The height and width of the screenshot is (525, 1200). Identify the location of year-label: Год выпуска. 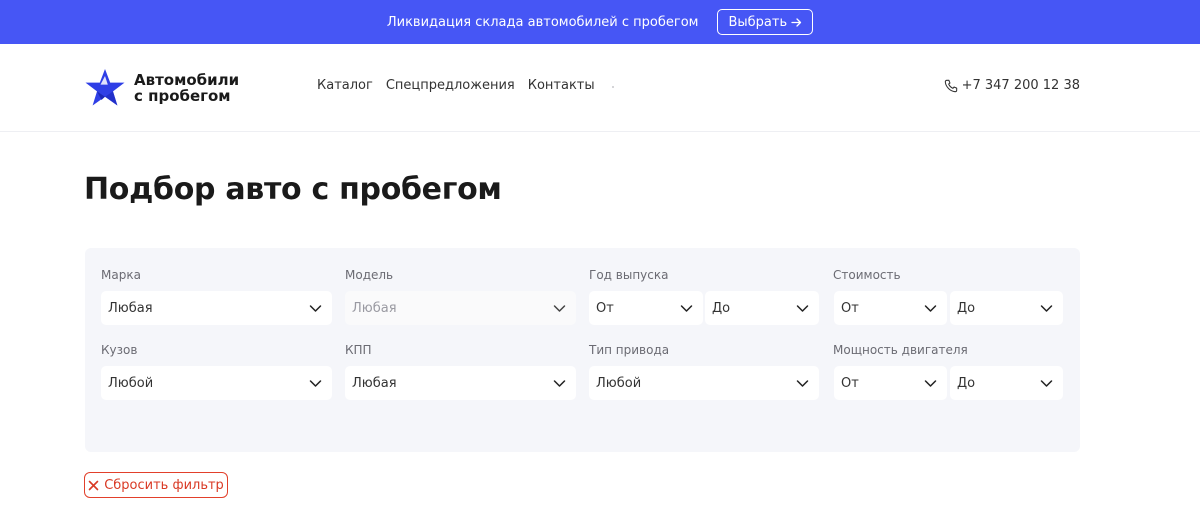
(629, 275).